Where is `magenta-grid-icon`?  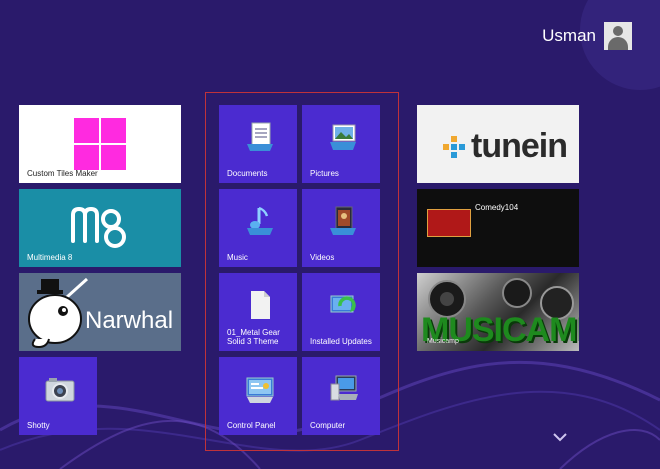
magenta-grid-icon is located at coordinates (100, 144).